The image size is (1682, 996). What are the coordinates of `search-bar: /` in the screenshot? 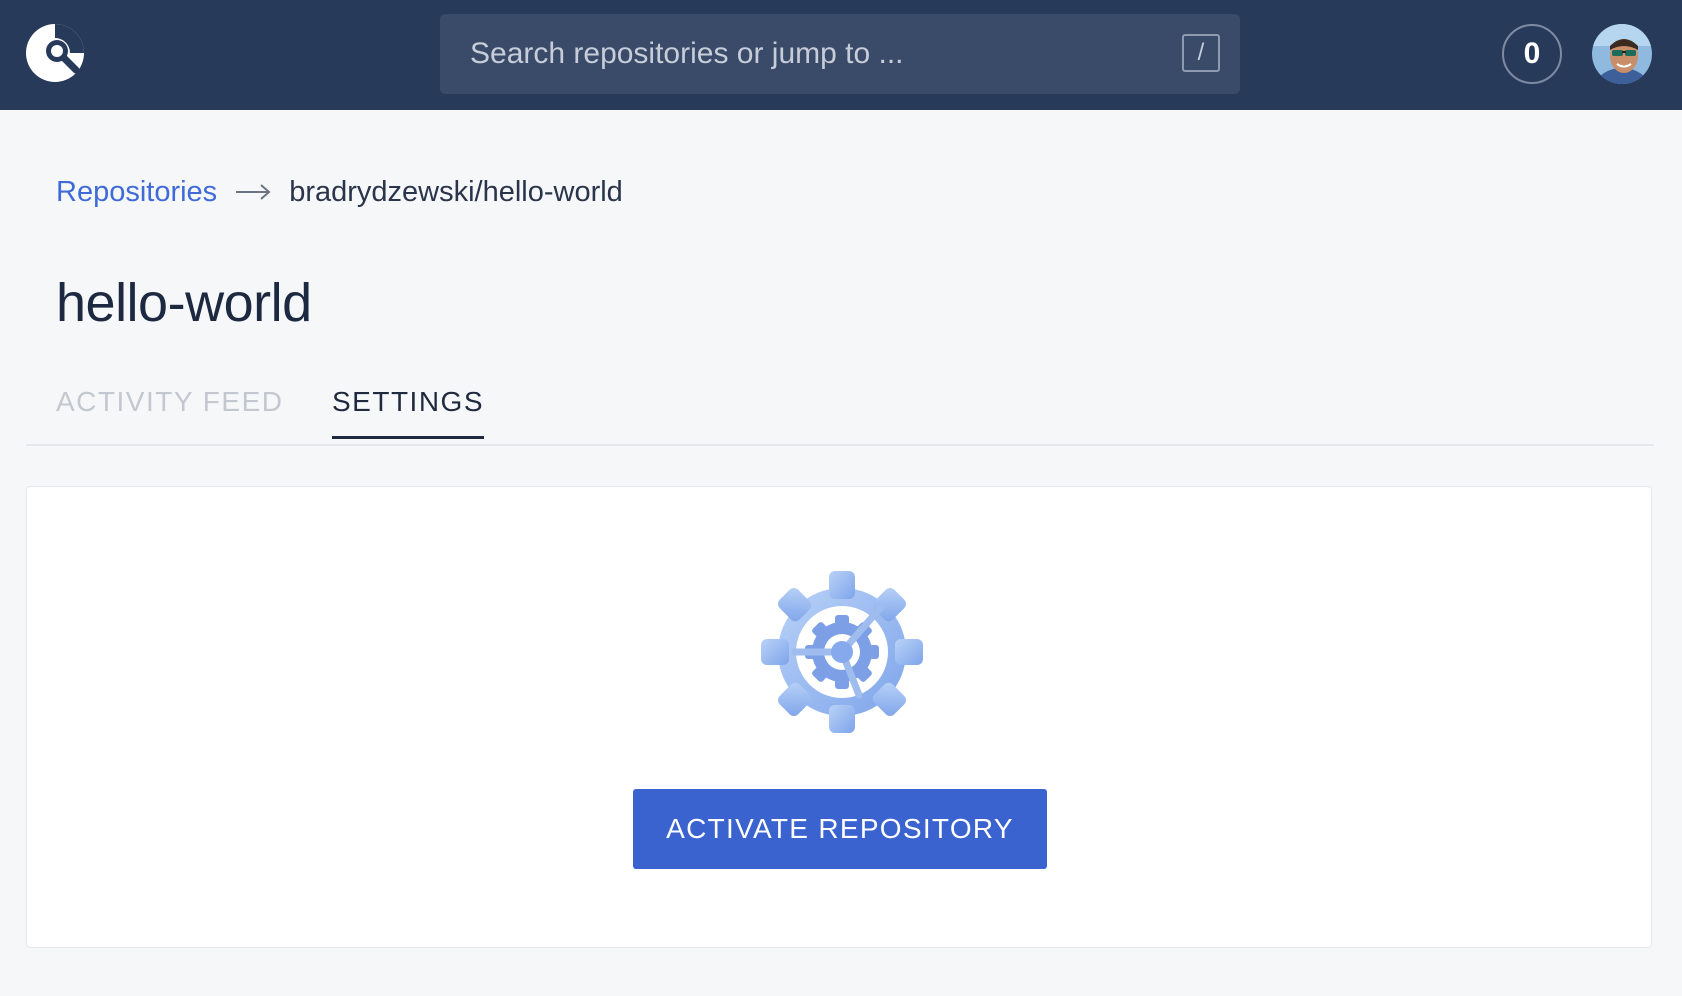 It's located at (840, 54).